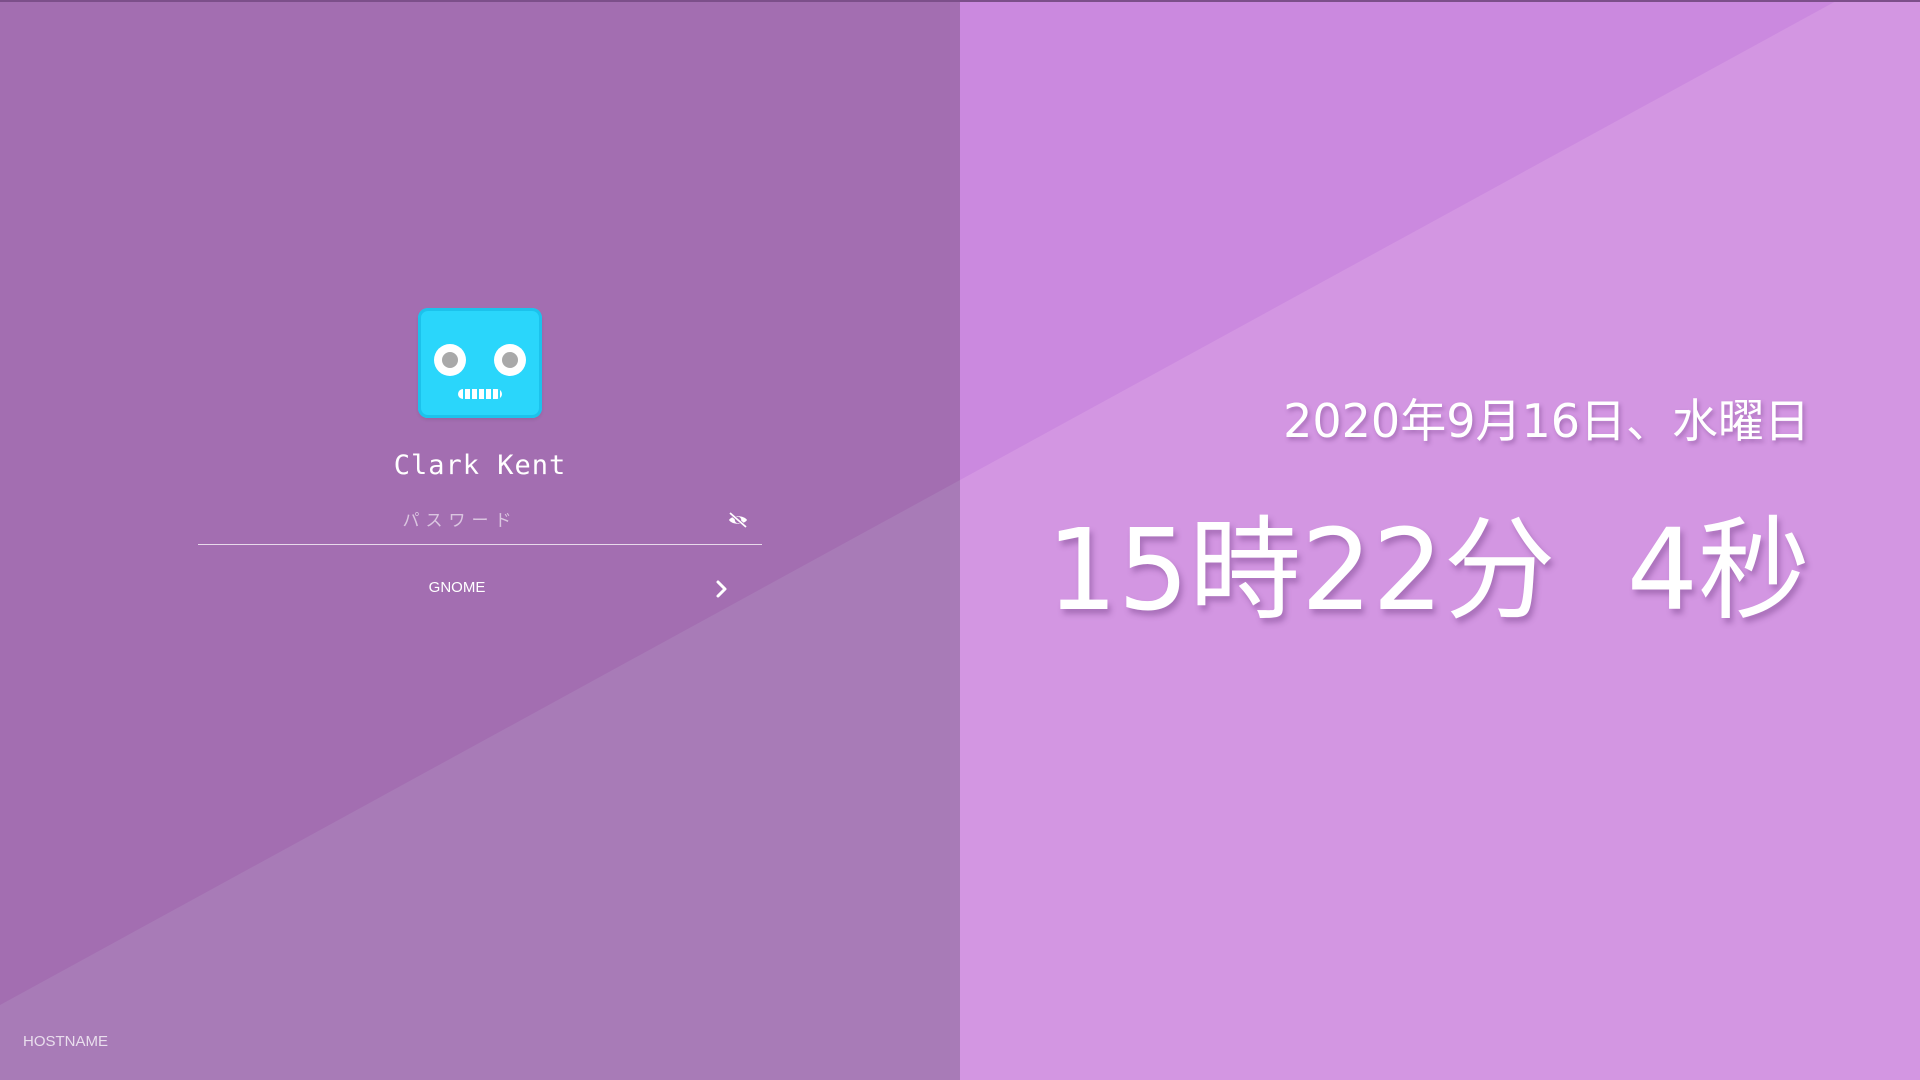  What do you see at coordinates (450, 360) in the screenshot?
I see `avatar-left-eye` at bounding box center [450, 360].